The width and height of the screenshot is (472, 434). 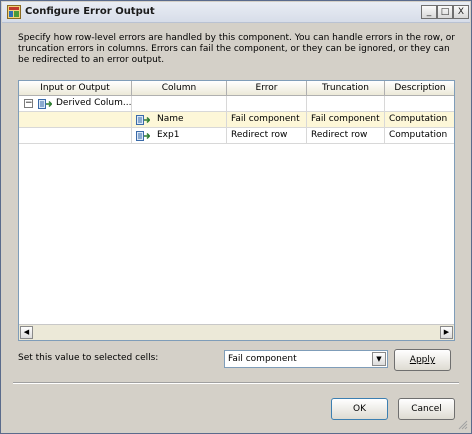 What do you see at coordinates (236, 383) in the screenshot?
I see `divider` at bounding box center [236, 383].